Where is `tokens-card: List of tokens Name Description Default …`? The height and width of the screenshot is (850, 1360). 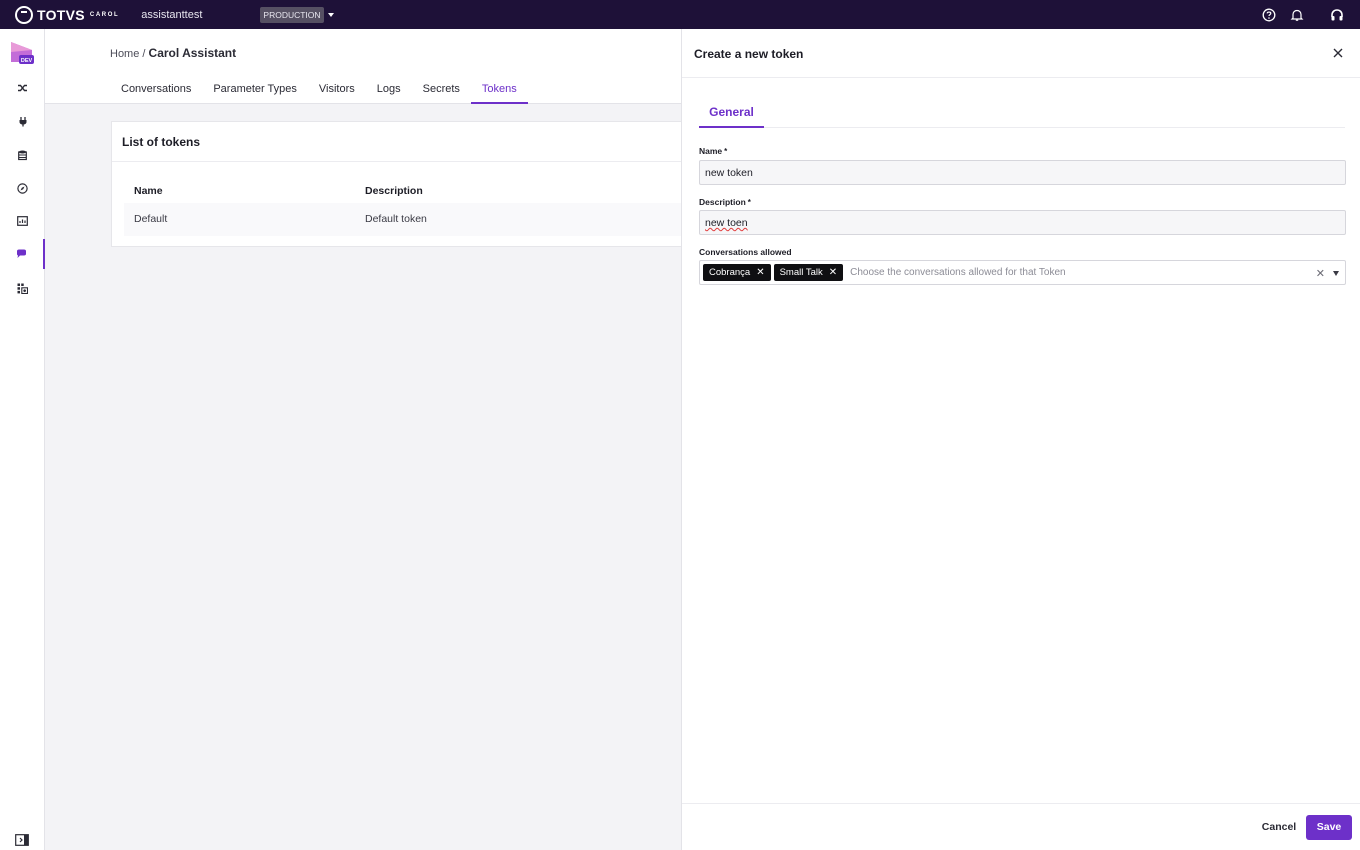 tokens-card: List of tokens Name Description Default … is located at coordinates (396, 184).